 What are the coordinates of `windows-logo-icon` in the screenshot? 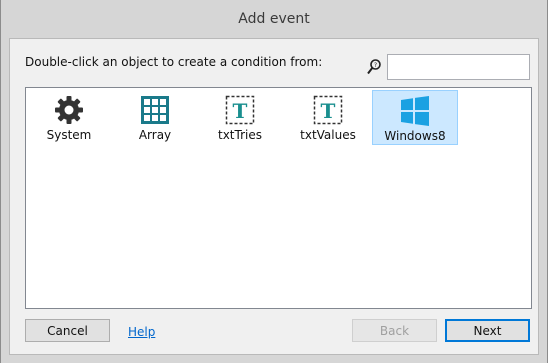 It's located at (415, 111).